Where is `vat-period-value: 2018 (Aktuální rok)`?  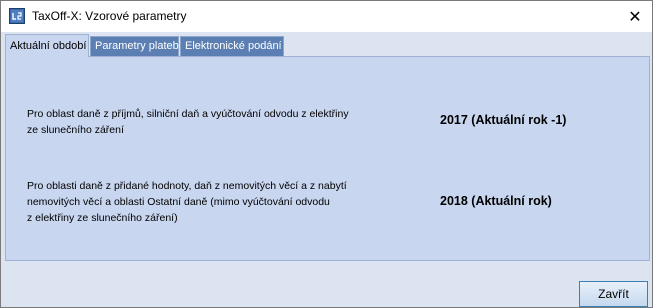
vat-period-value: 2018 (Aktuální rok) is located at coordinates (496, 201).